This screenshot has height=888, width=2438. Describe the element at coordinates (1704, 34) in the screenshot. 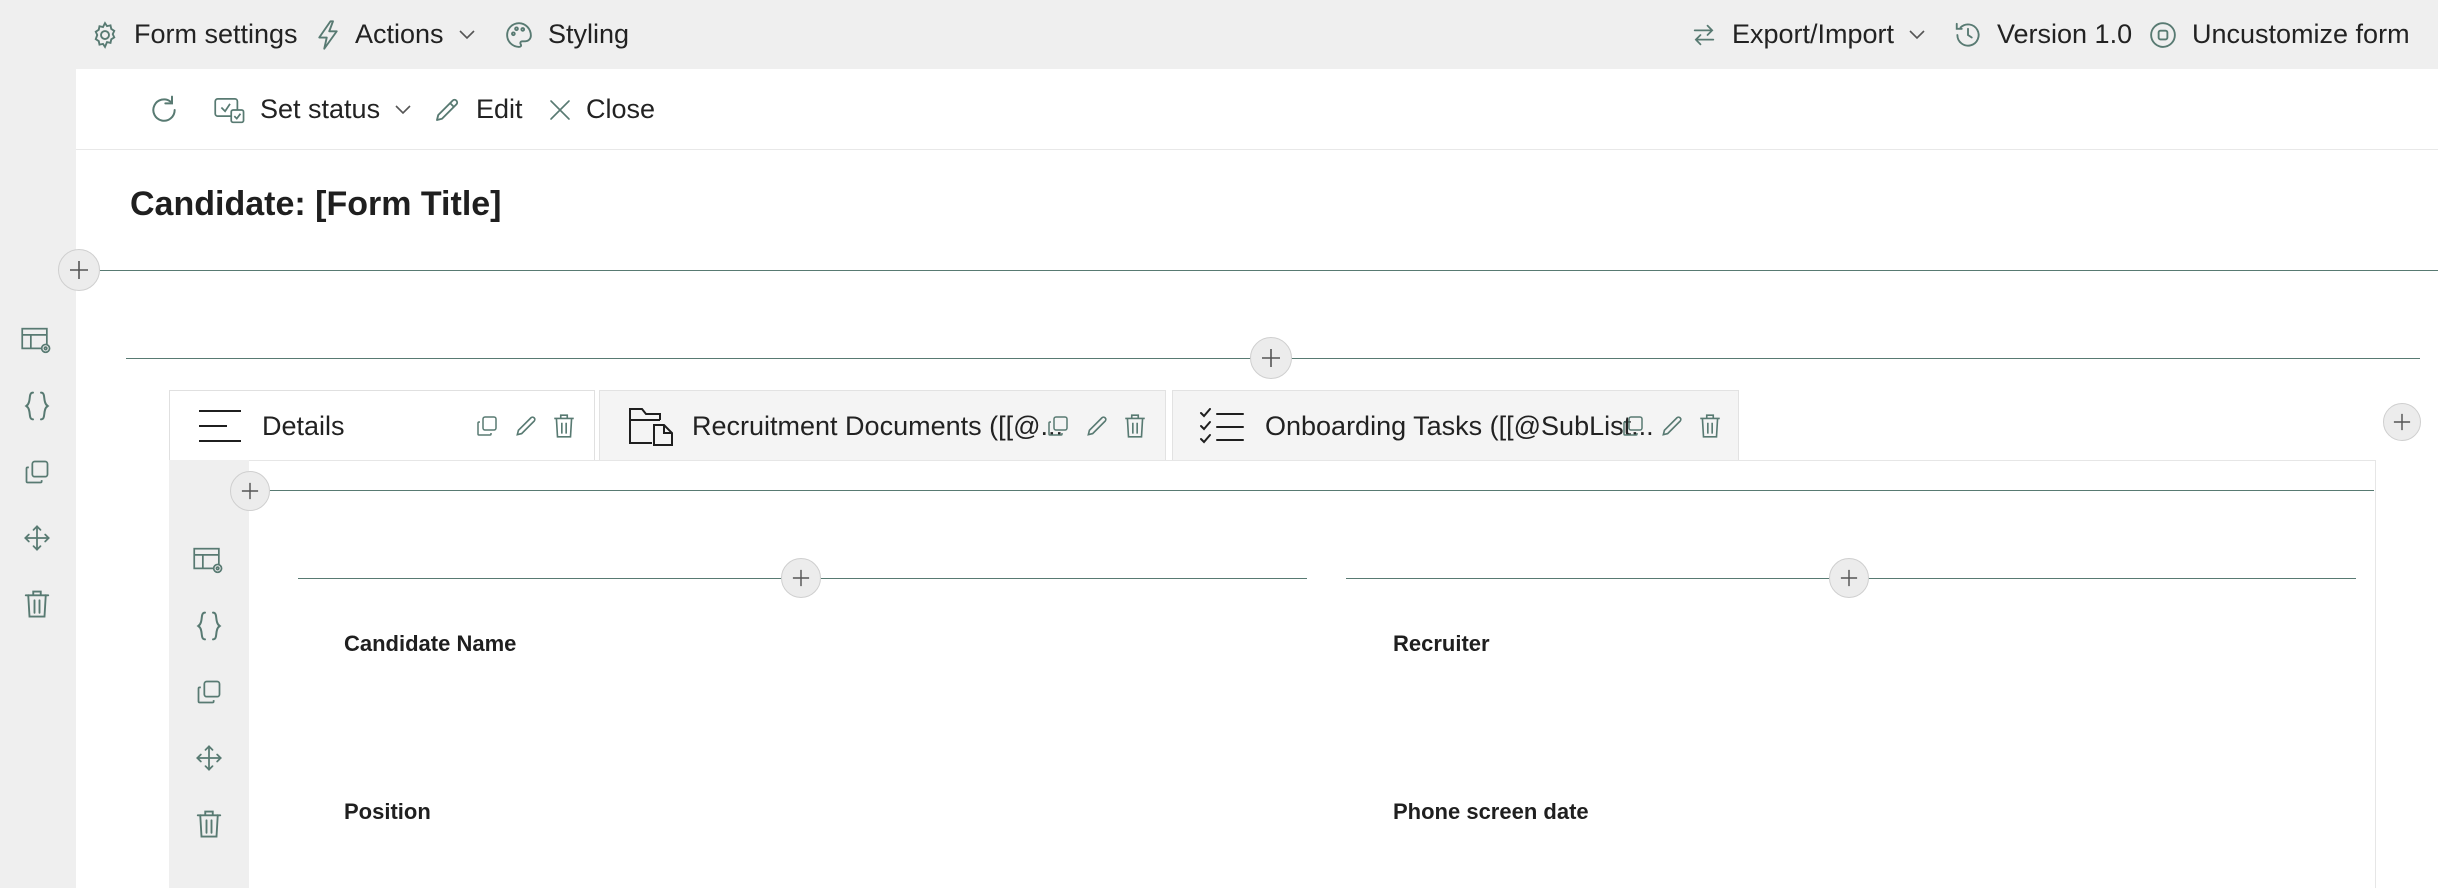

I see `swap-arrows-icon` at that location.